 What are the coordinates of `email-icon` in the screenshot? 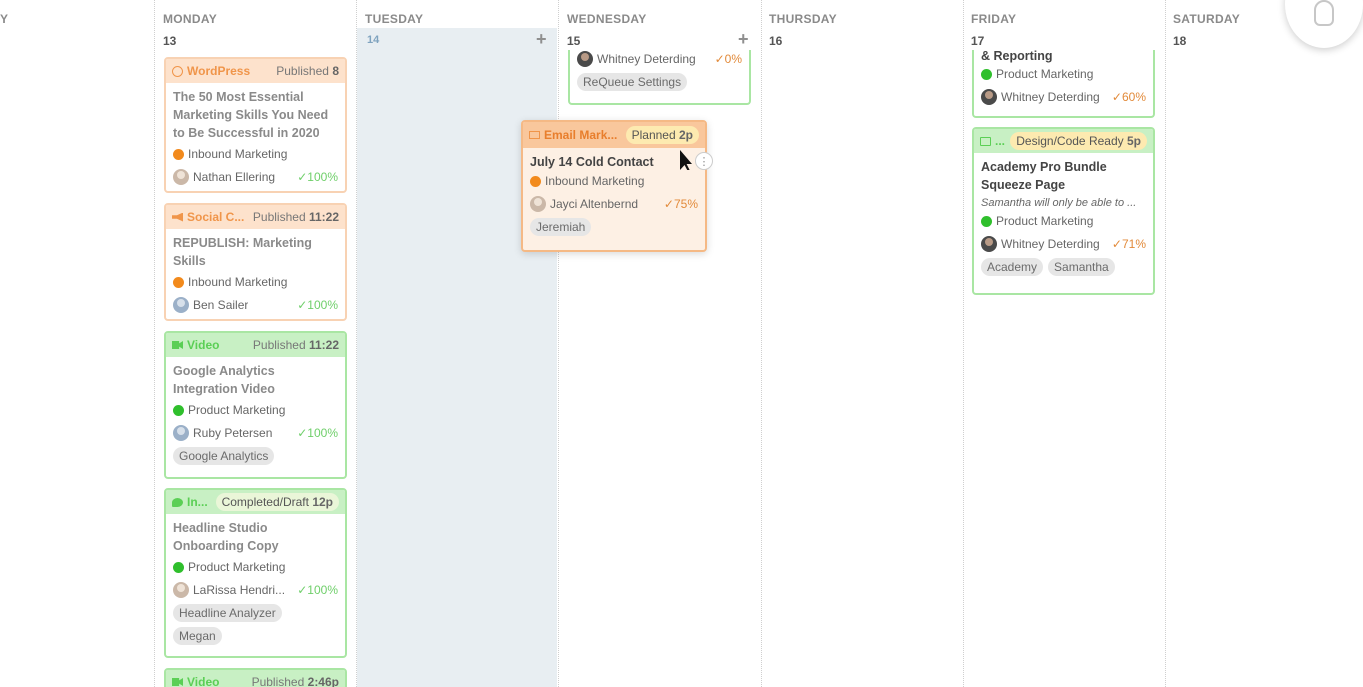 It's located at (534, 135).